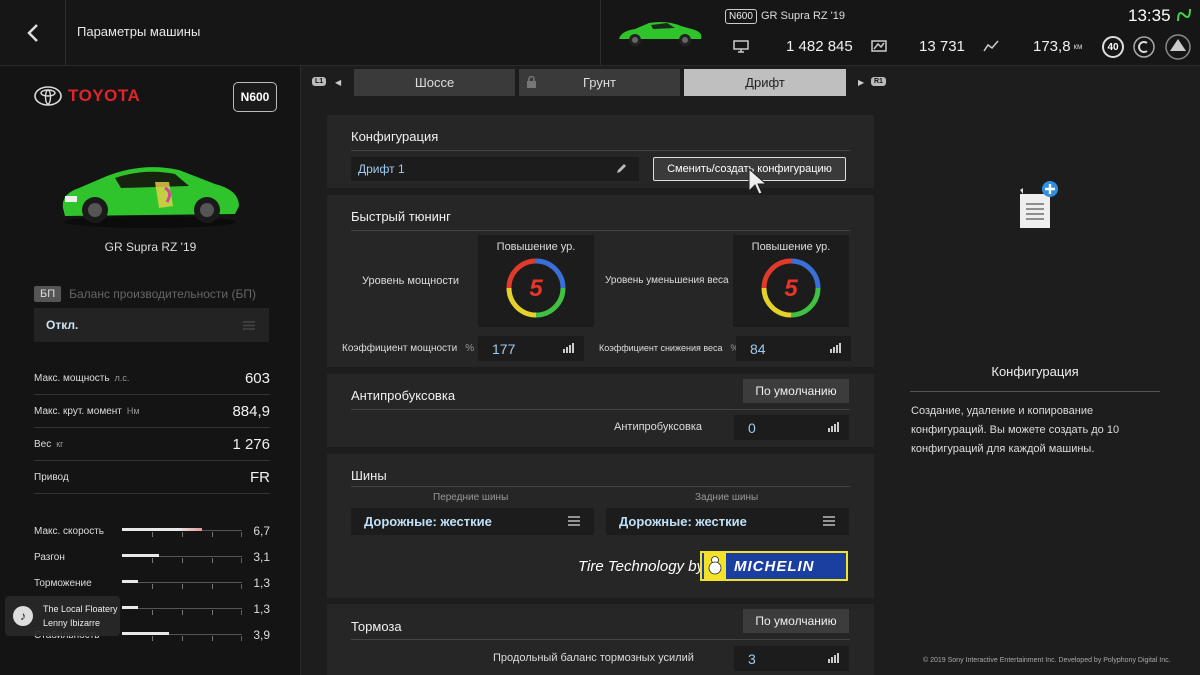  Describe the element at coordinates (621, 168) in the screenshot. I see `pencil-icon` at that location.